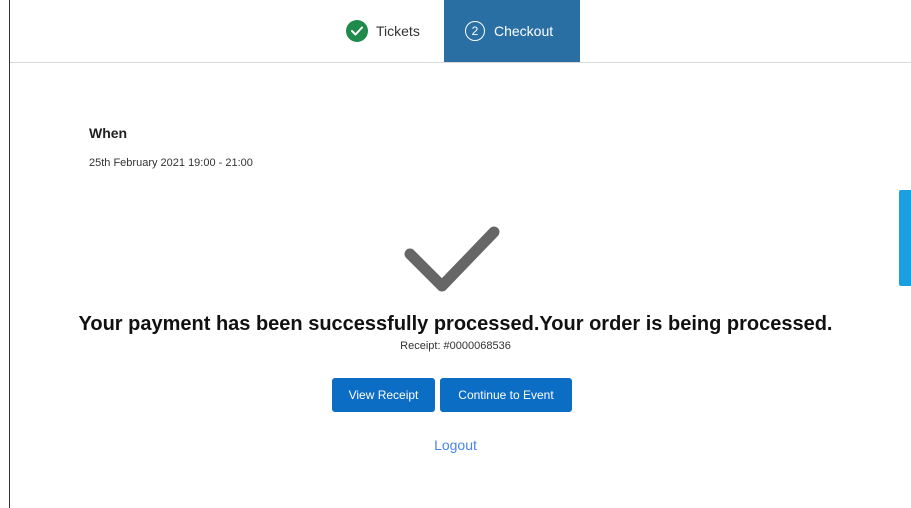 Image resolution: width=911 pixels, height=508 pixels. Describe the element at coordinates (171, 163) in the screenshot. I see `event-datetime: 25th February 2021 19:00 - 21:00` at that location.